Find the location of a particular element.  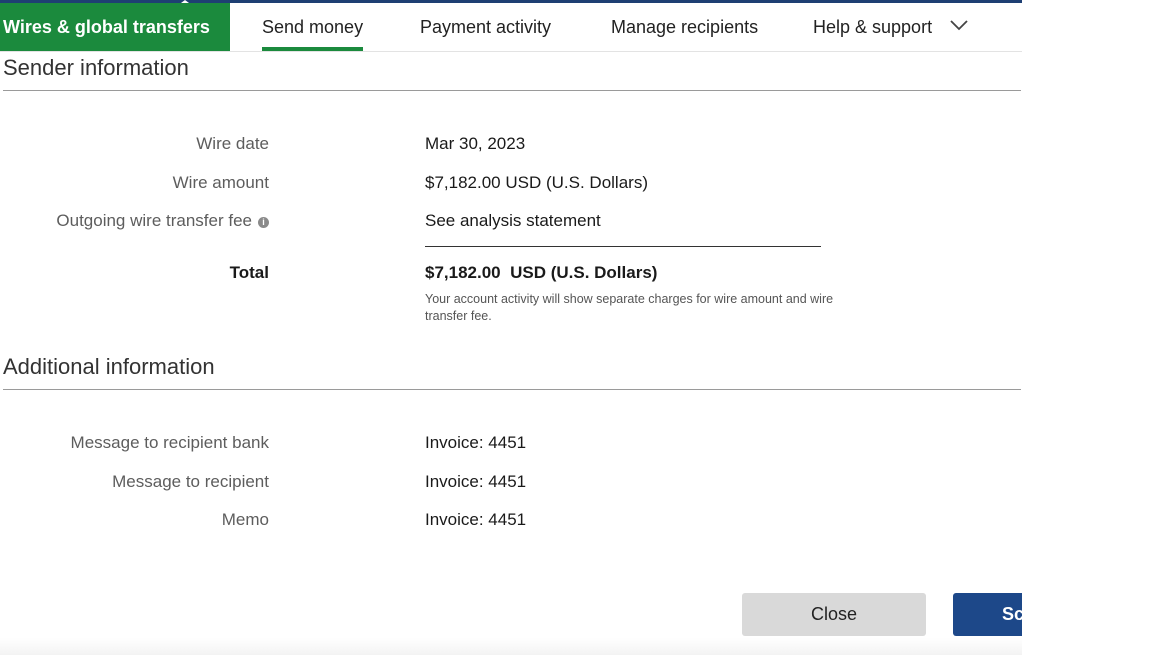

fee-label-row: Outgoing wire transfer fee i is located at coordinates (162, 221).